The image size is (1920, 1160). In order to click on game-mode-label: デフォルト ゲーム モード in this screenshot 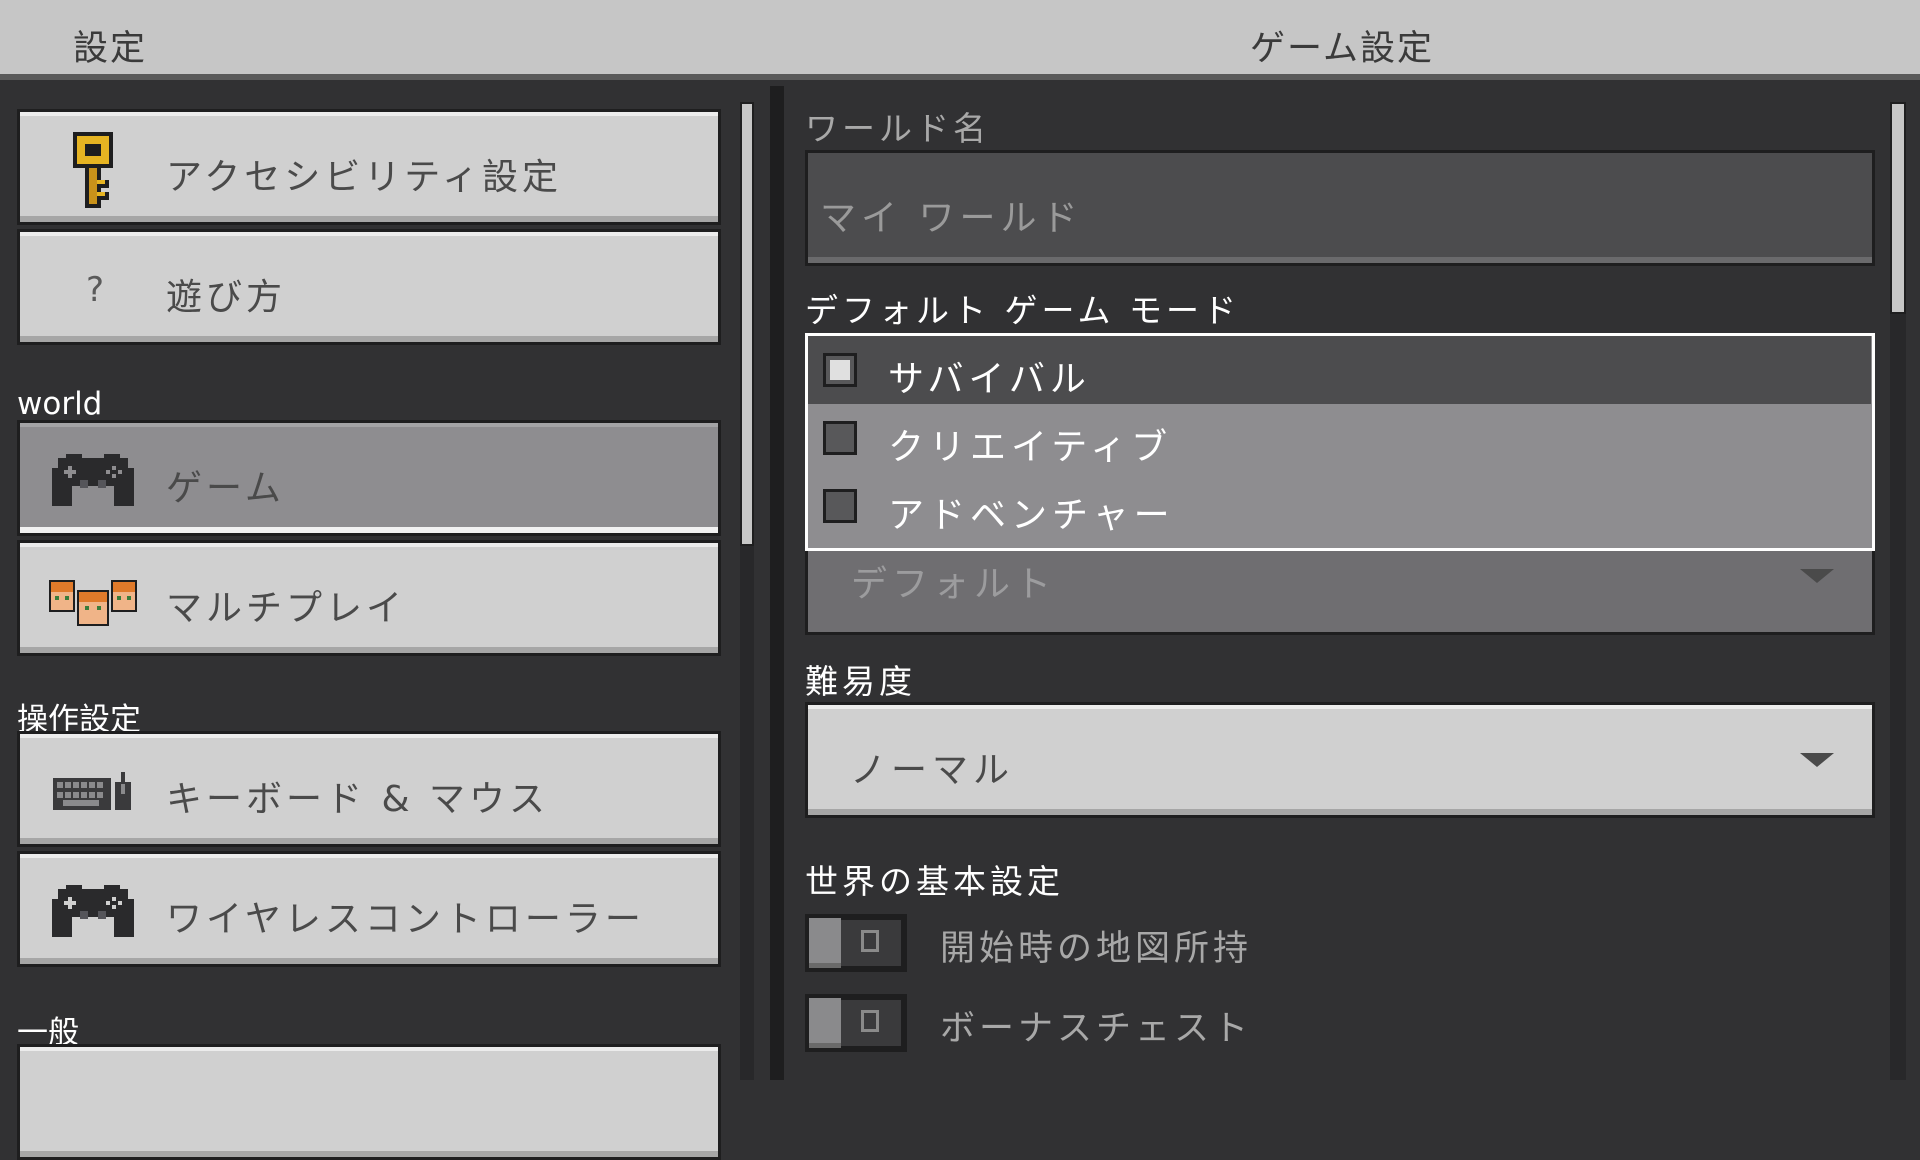, I will do `click(1022, 310)`.